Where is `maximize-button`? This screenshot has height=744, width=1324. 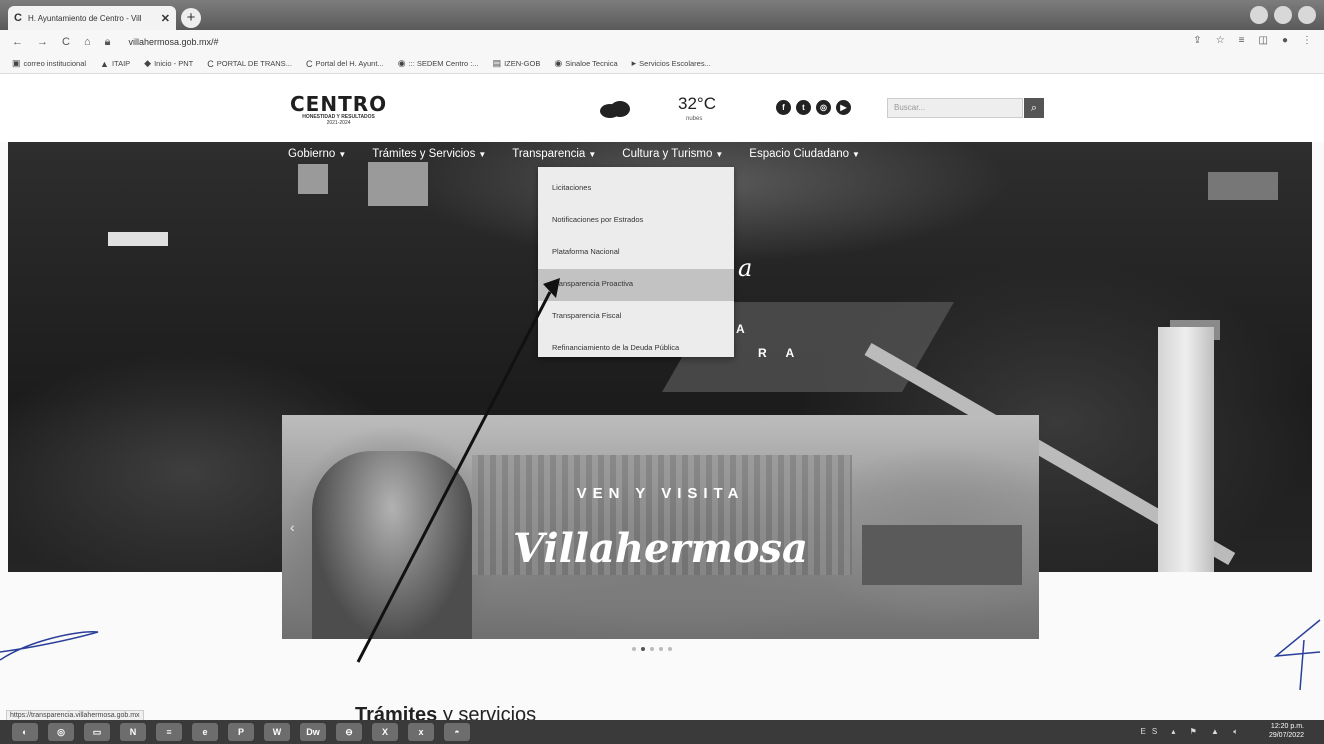 maximize-button is located at coordinates (1283, 15).